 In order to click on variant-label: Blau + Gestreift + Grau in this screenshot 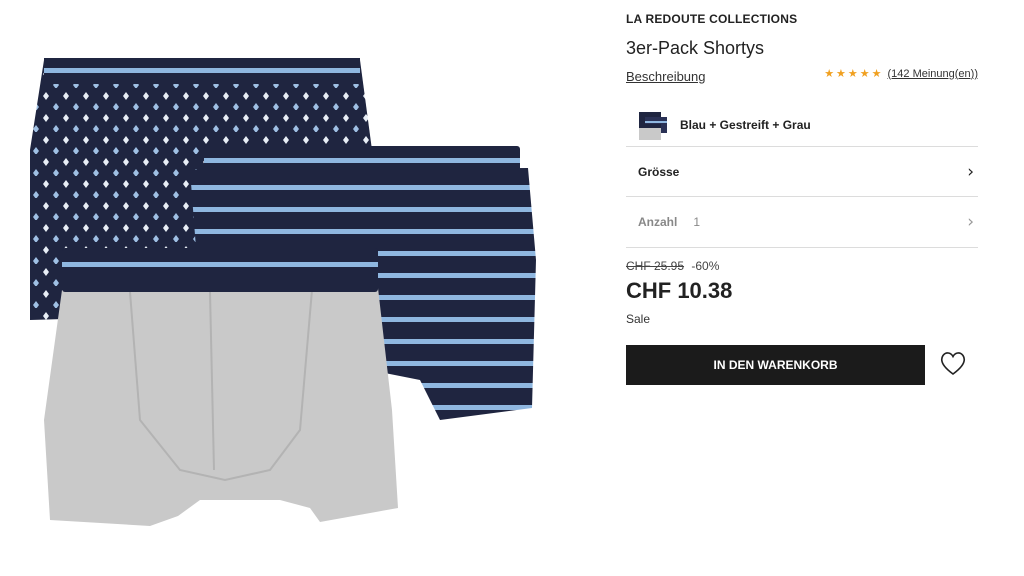, I will do `click(745, 125)`.